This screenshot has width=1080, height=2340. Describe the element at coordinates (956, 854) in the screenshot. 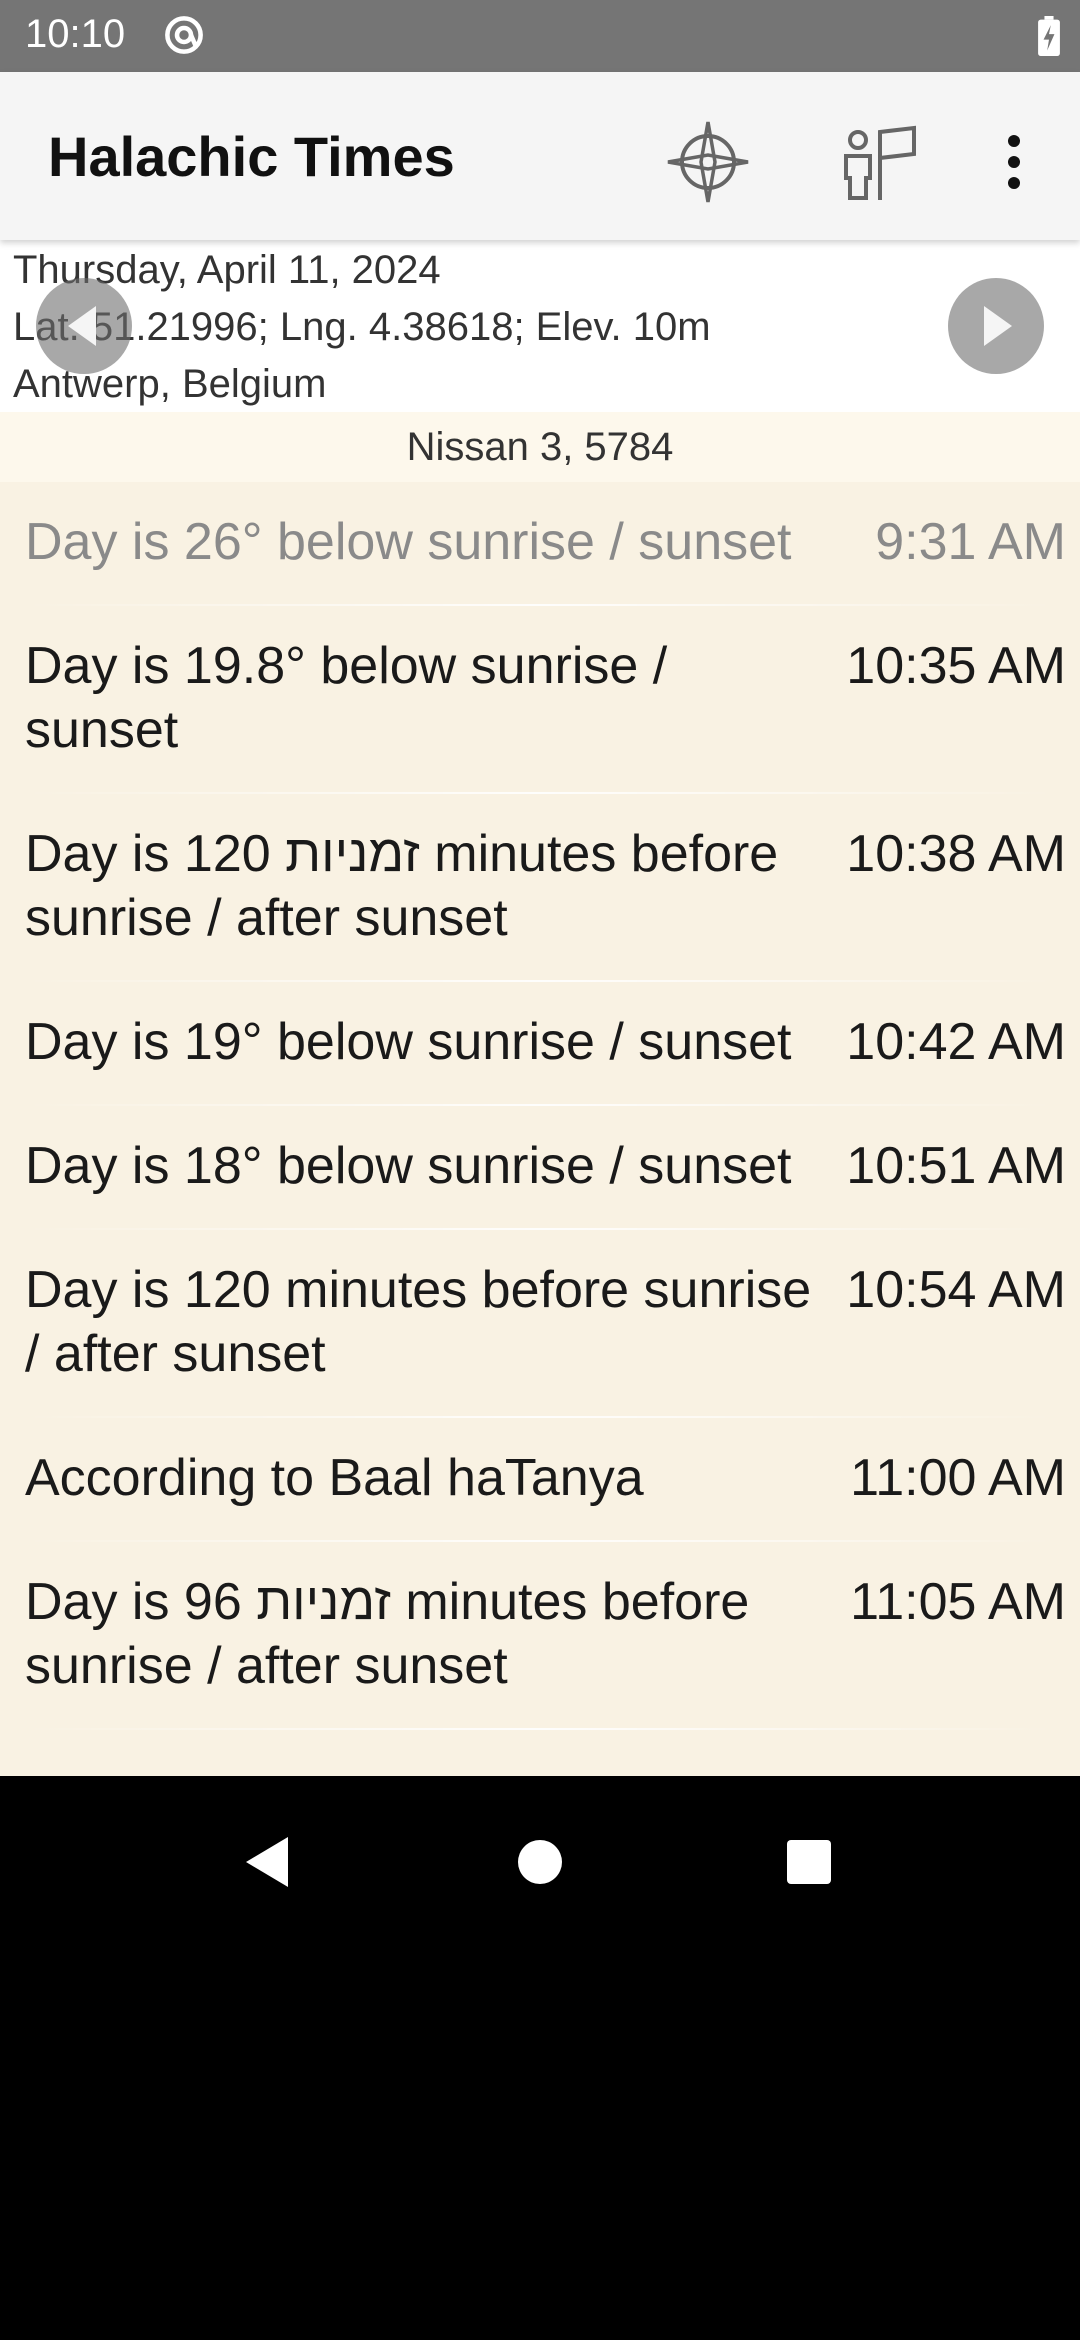

I see `time-value: 10:38 AM` at that location.